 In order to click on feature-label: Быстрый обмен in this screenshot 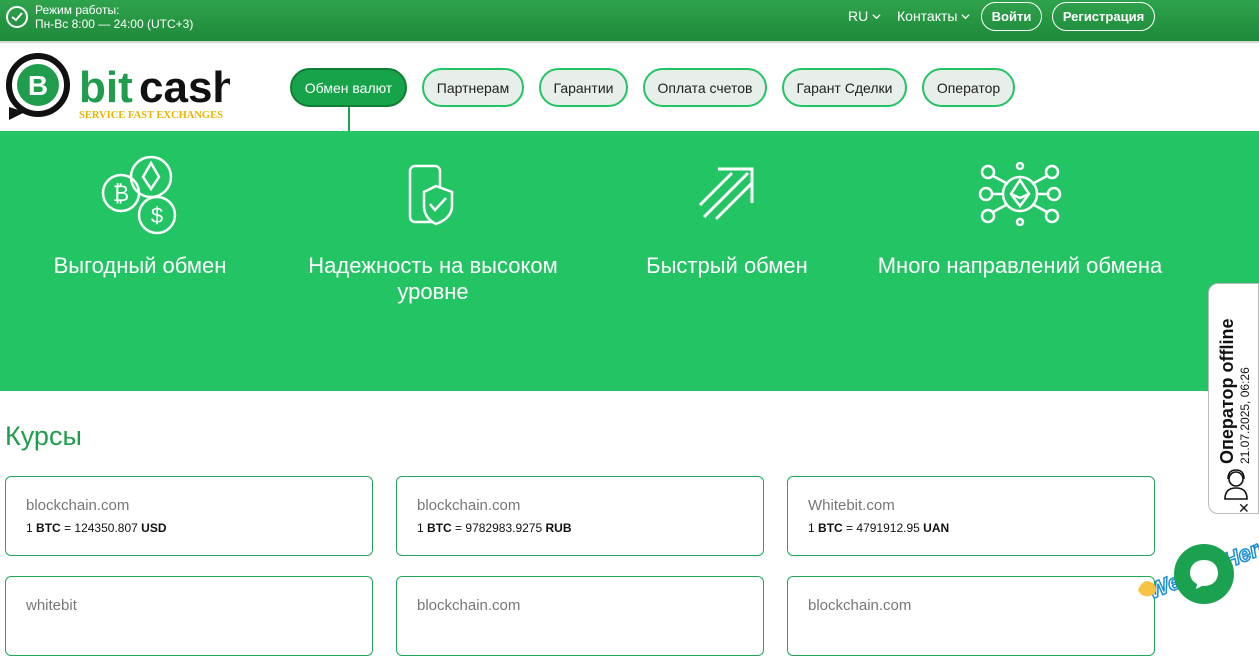, I will do `click(727, 265)`.